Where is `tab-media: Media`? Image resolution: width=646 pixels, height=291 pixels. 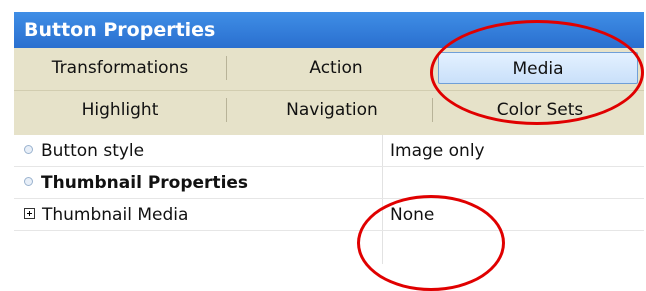 tab-media: Media is located at coordinates (538, 68).